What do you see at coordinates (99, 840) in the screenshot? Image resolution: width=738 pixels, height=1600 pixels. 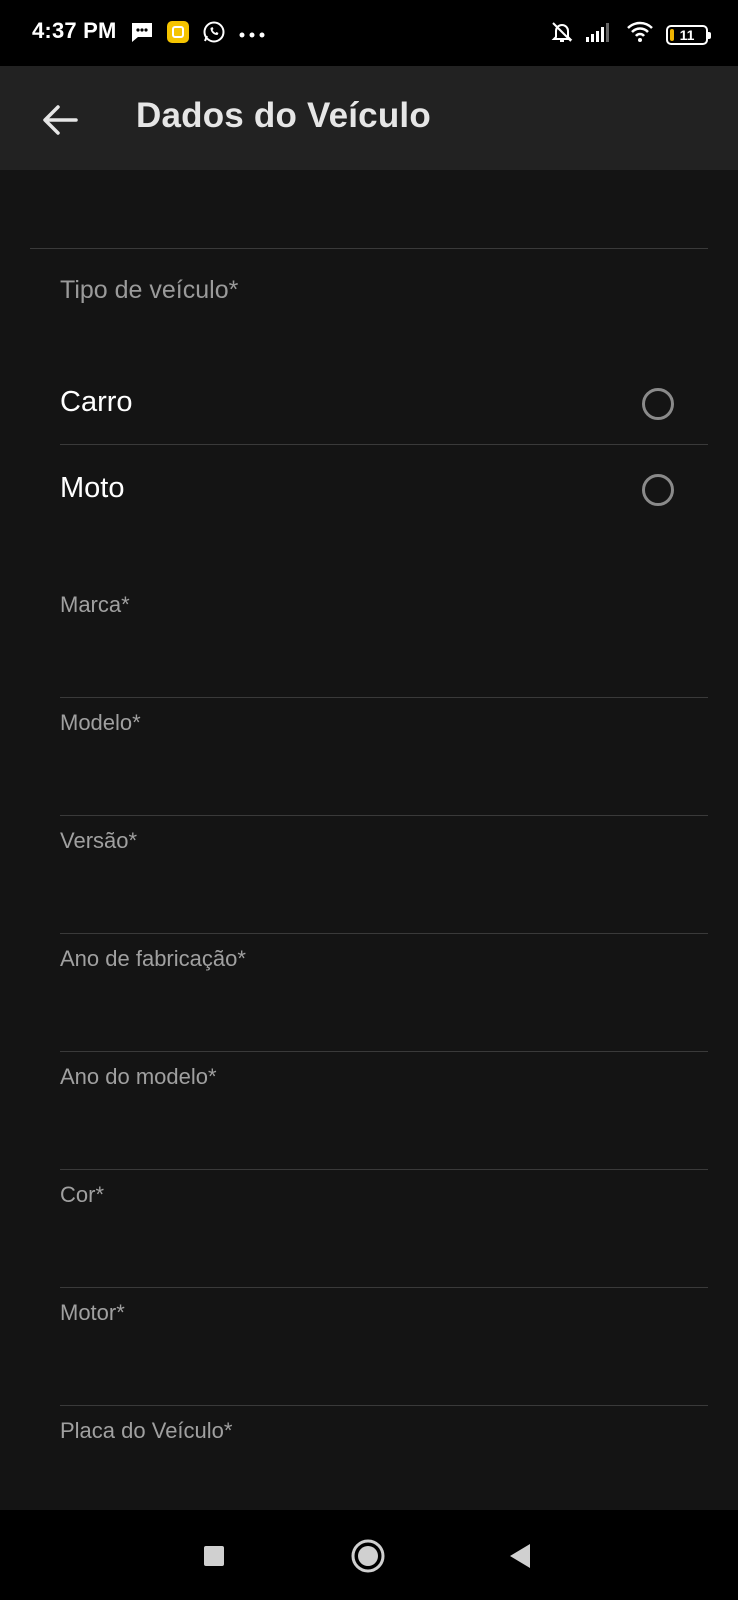 I see `field-label: Versão*` at bounding box center [99, 840].